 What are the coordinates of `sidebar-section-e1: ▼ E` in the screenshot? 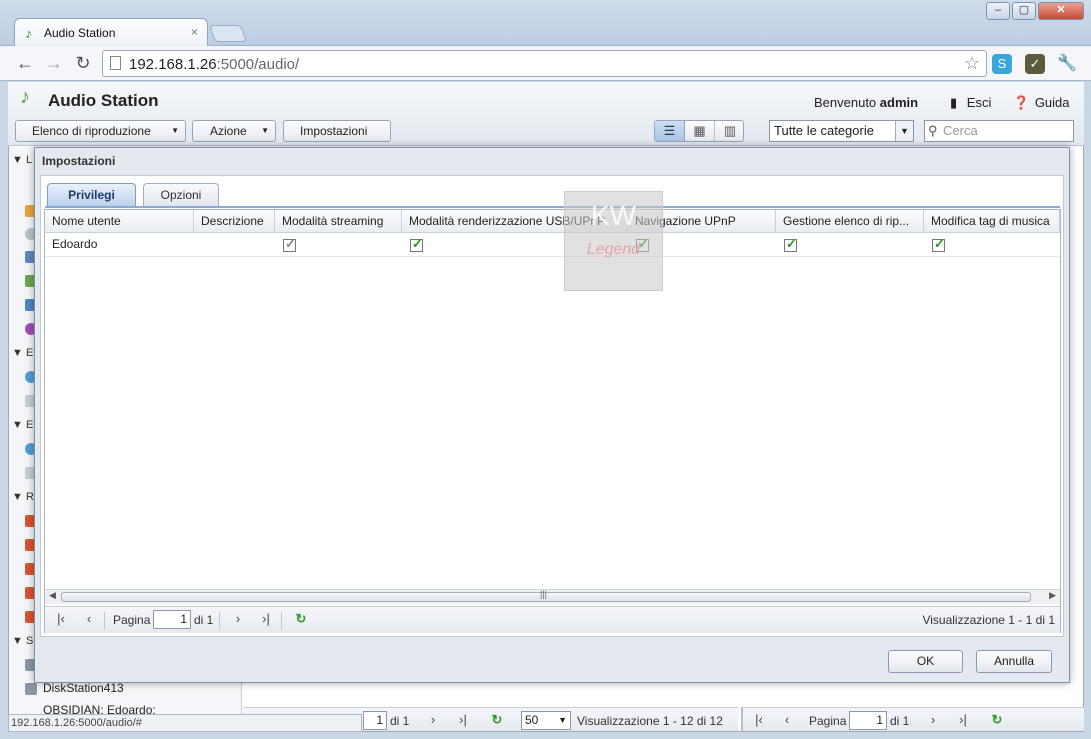 It's located at (22, 353).